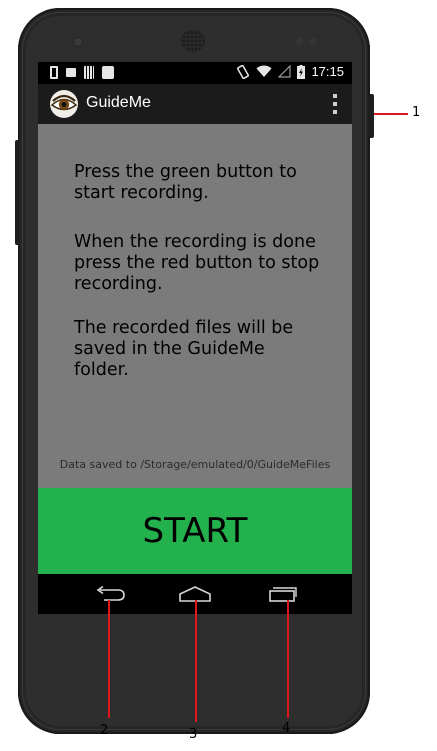  I want to click on status-time: 17:15, so click(327, 71).